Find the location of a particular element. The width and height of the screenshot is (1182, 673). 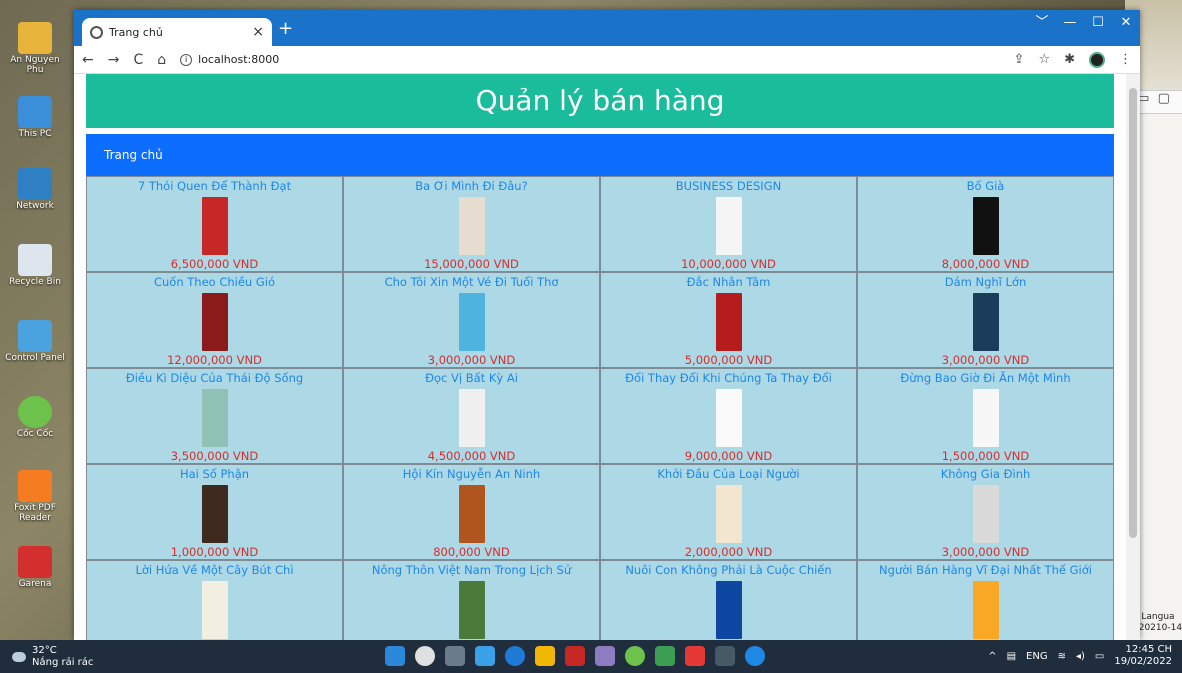

tab-search-button: ﹀ is located at coordinates (1042, 24).